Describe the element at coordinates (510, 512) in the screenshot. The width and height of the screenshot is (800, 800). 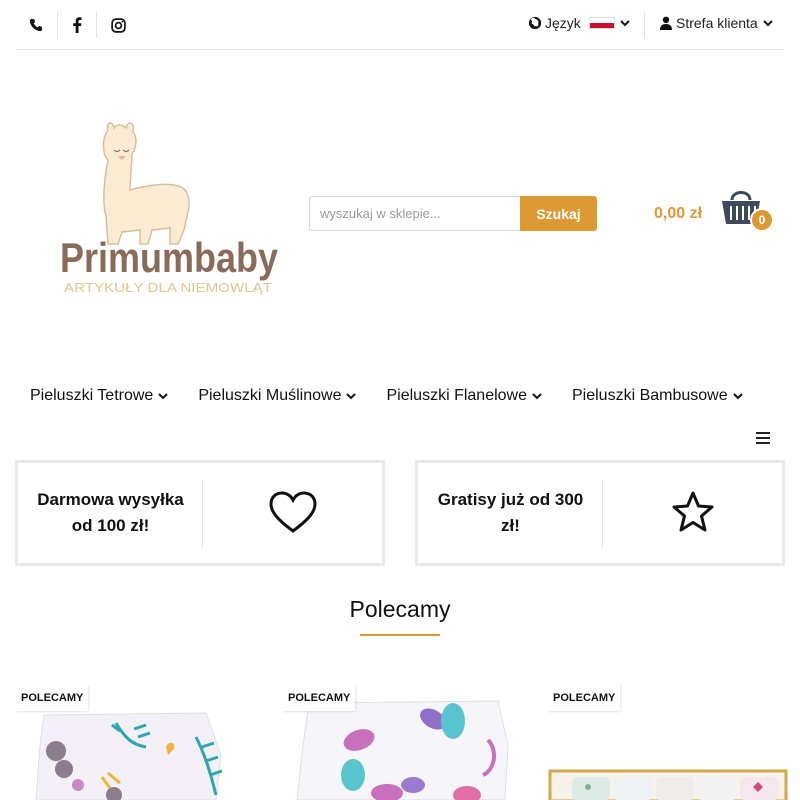
I see `feature-text: Gratisy już od 300 zł!` at that location.